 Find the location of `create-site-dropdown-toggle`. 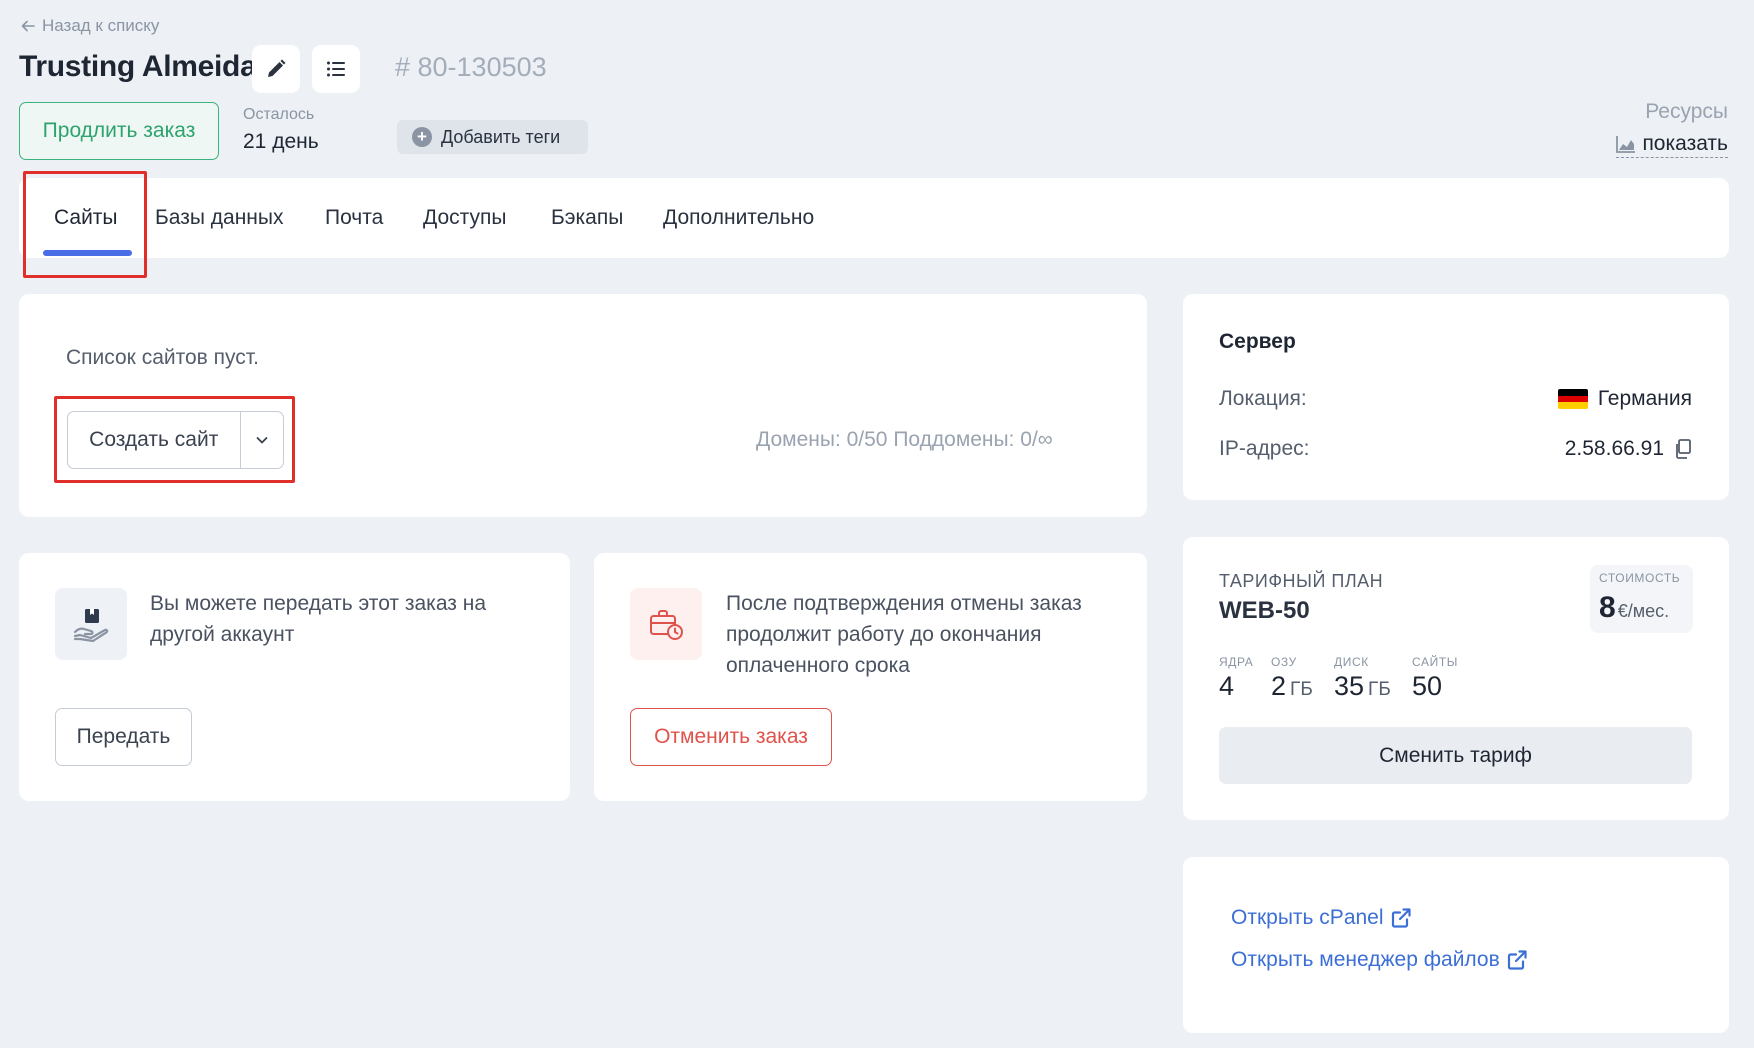

create-site-dropdown-toggle is located at coordinates (262, 440).